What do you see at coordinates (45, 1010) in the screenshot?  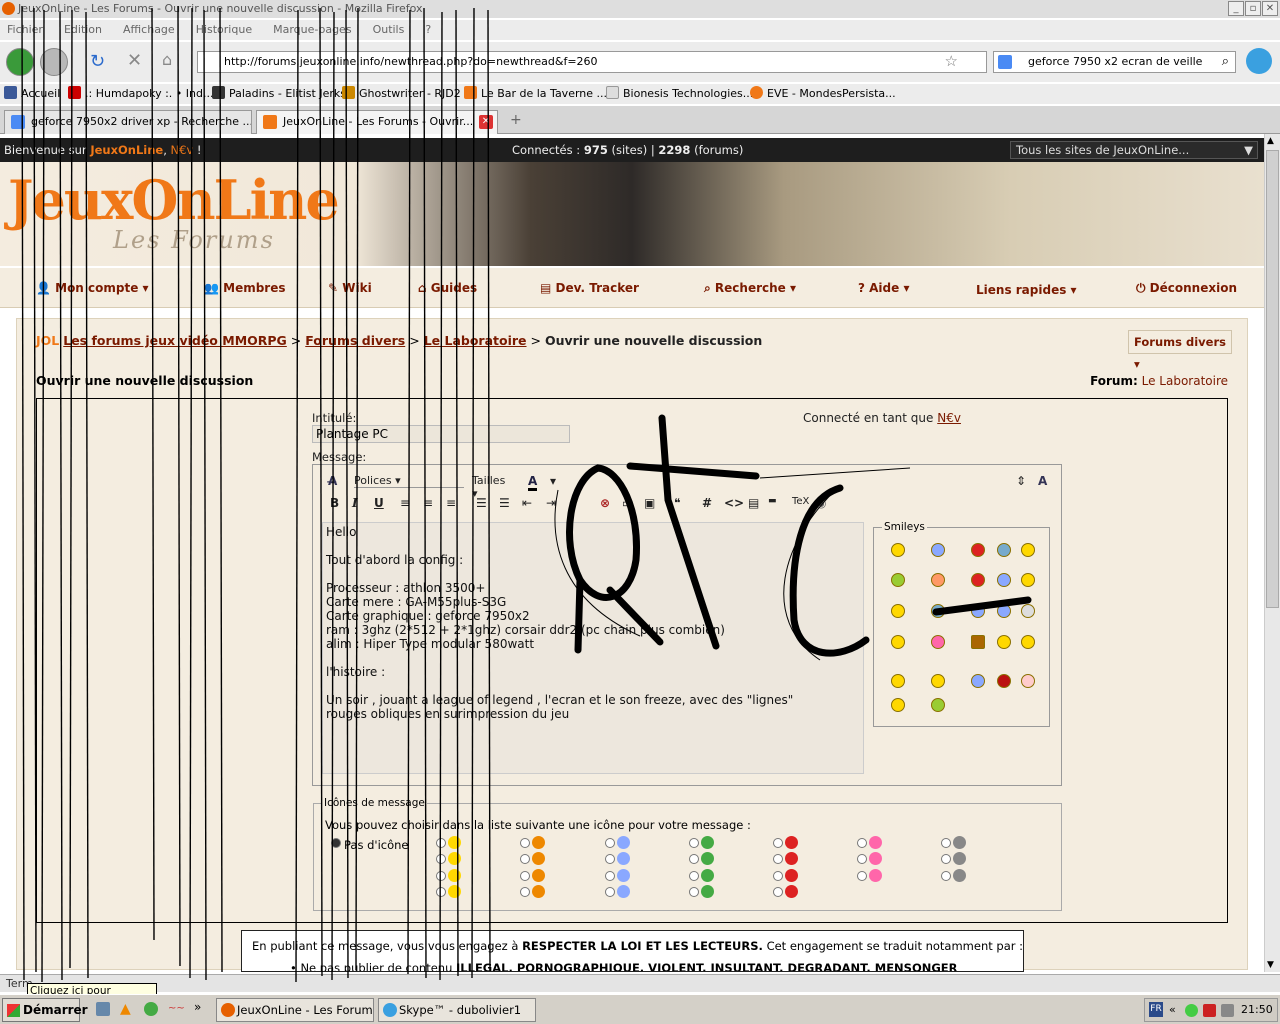 I see `start-button: Démarrer` at bounding box center [45, 1010].